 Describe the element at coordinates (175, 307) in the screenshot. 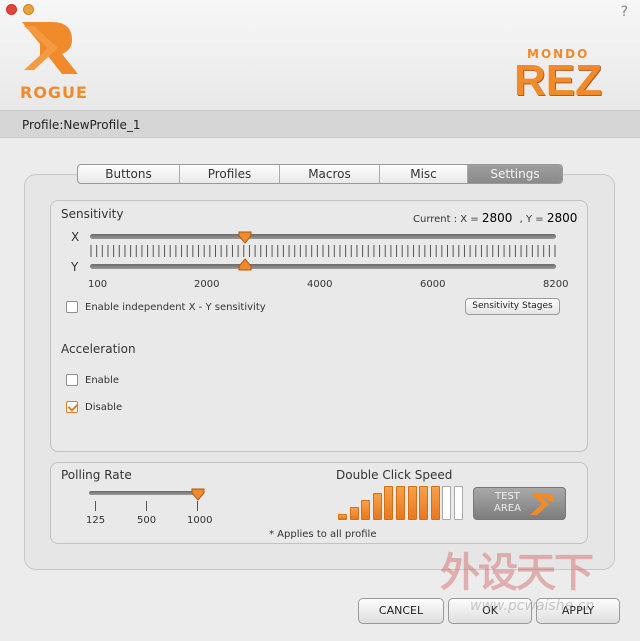

I see `independent-xy-label: Enable independent X - Y sensitivity` at that location.